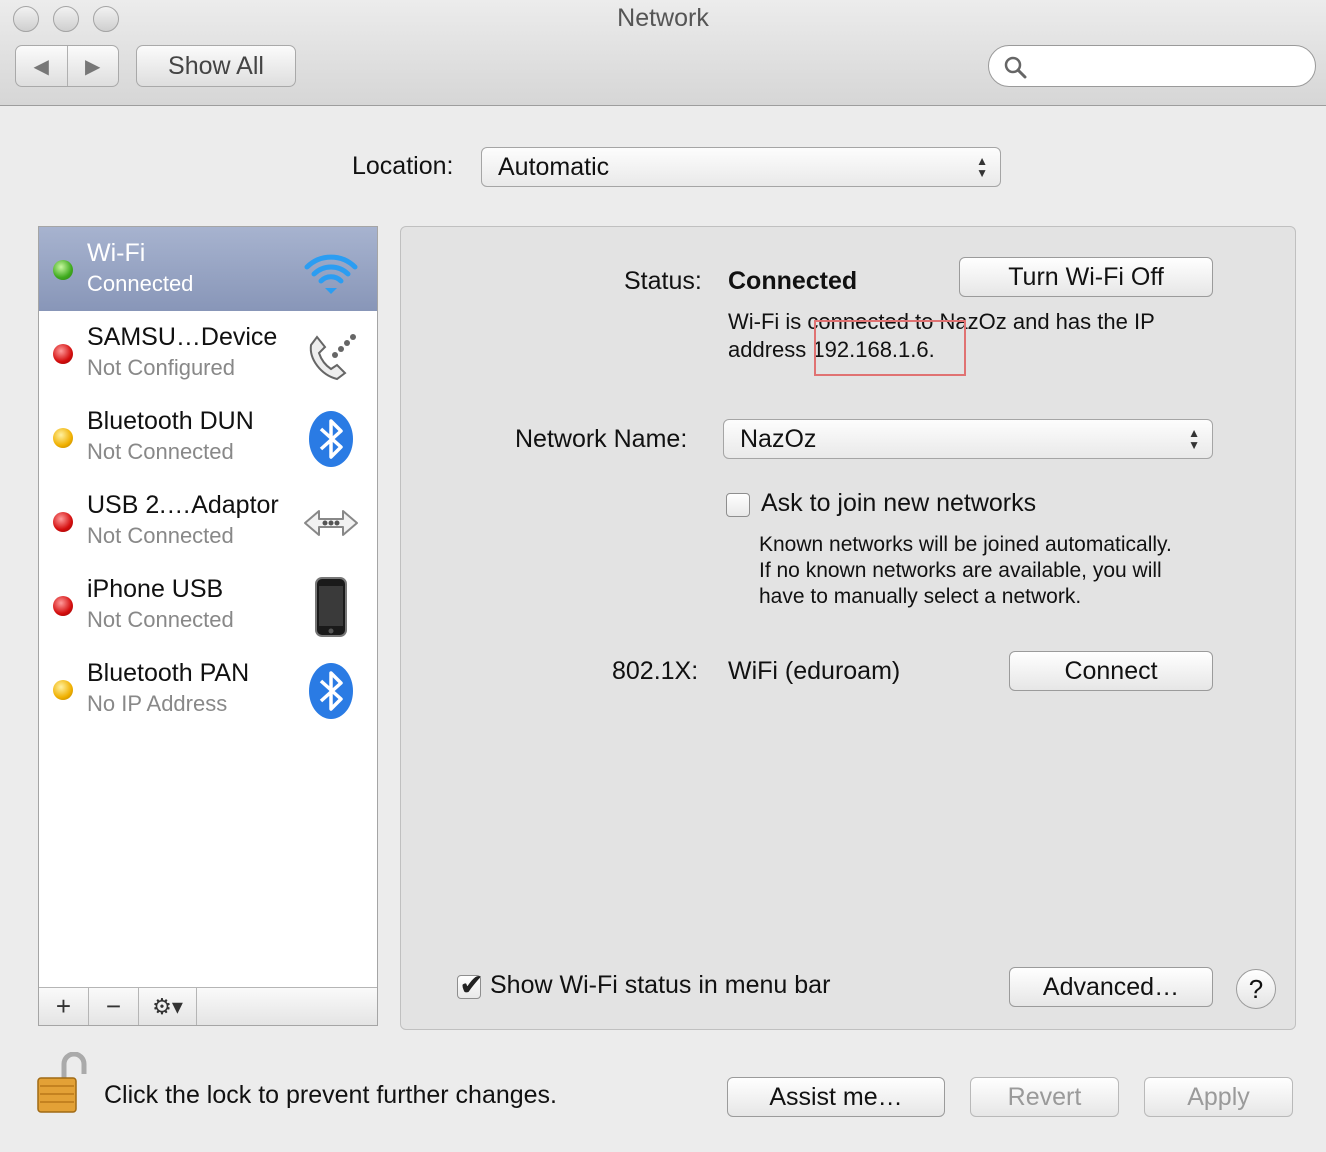  I want to click on forward-button: ▶, so click(93, 66).